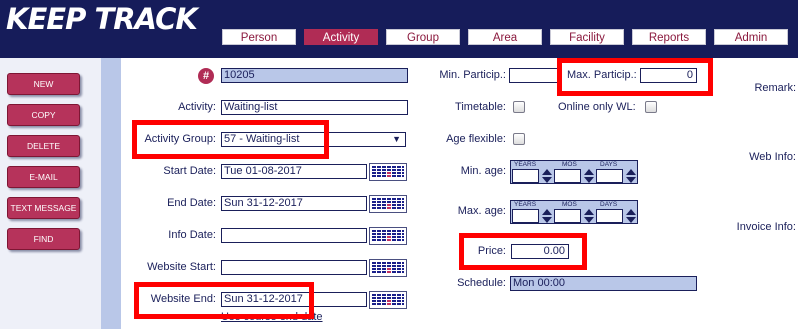 The height and width of the screenshot is (329, 798). Describe the element at coordinates (525, 216) in the screenshot. I see `max-age-years-field` at that location.